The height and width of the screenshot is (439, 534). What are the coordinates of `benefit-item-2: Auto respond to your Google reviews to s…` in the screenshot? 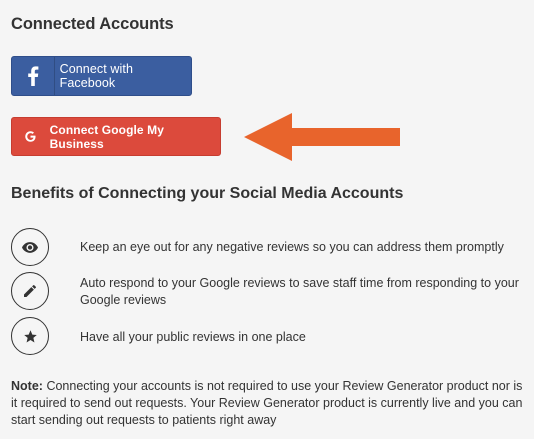 It's located at (299, 291).